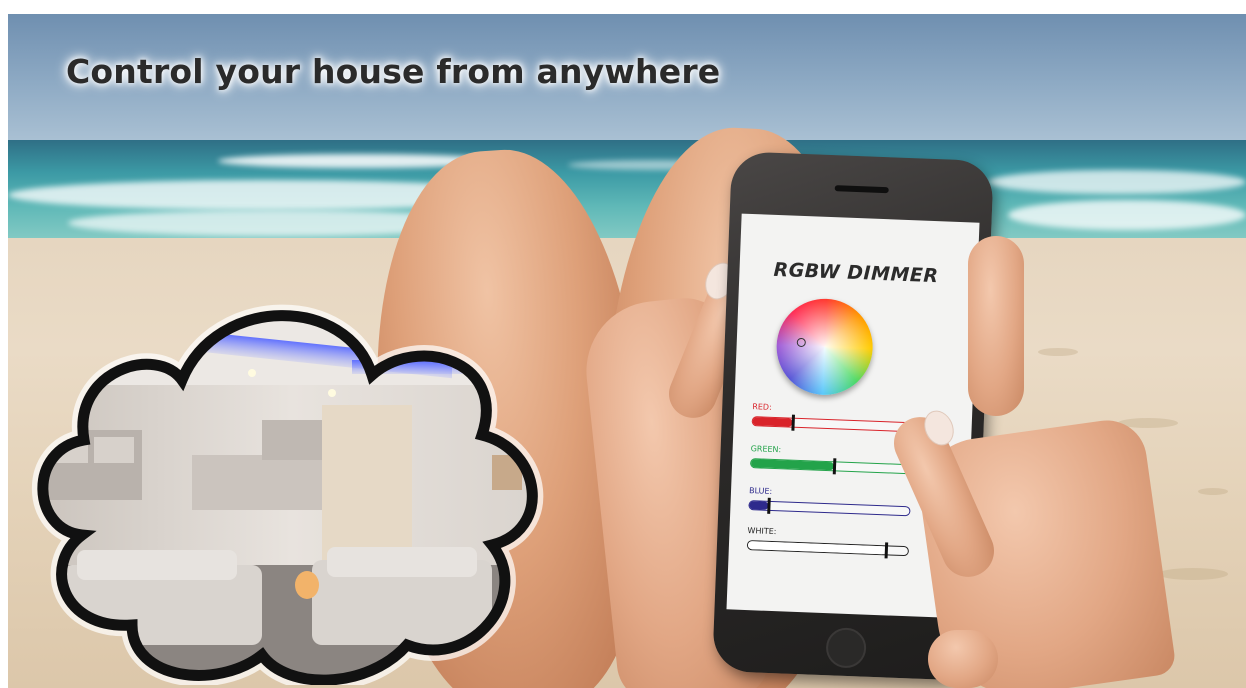 The height and width of the screenshot is (688, 1246). What do you see at coordinates (769, 505) in the screenshot?
I see `blue-slider-thumb` at bounding box center [769, 505].